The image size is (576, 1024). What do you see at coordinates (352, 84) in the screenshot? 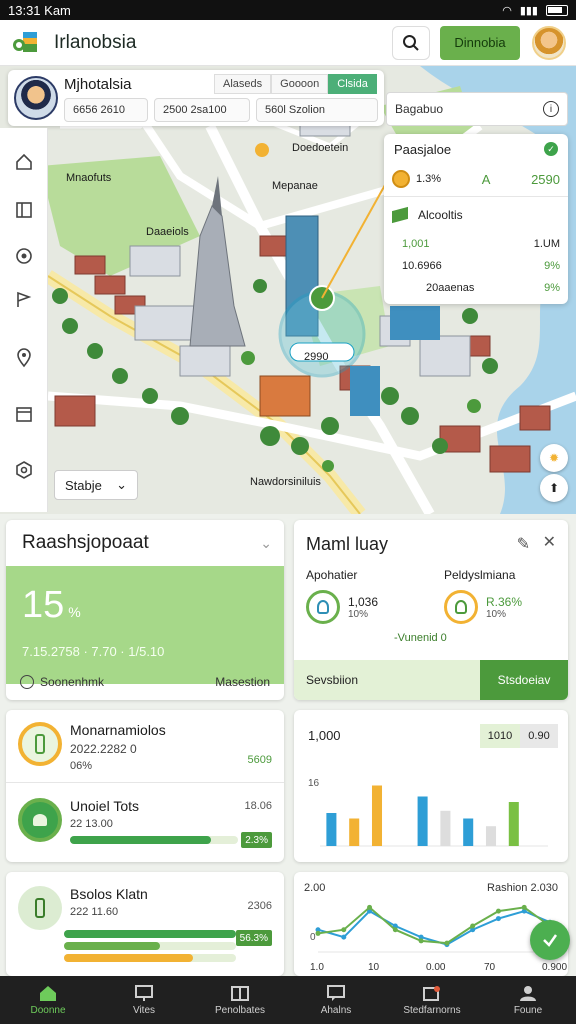
I see `tab-clsida: Clsida` at bounding box center [352, 84].